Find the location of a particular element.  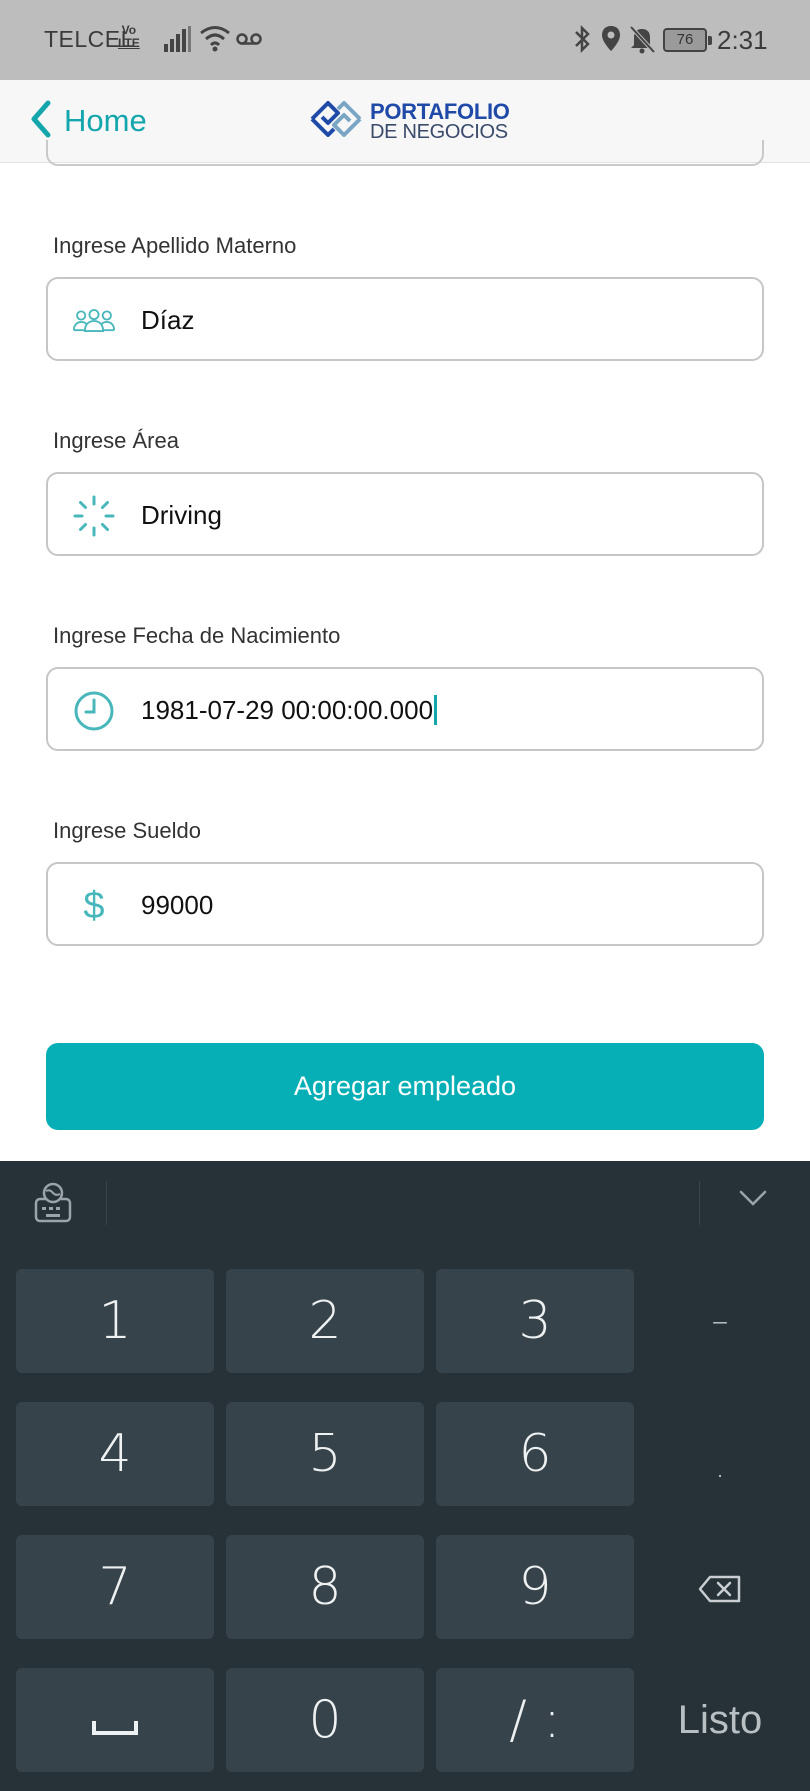

key-2: 2 is located at coordinates (325, 1321).